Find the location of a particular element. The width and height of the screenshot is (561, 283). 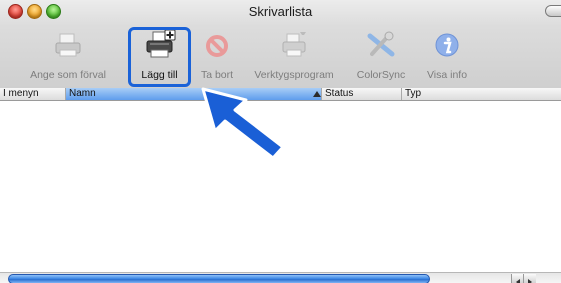

show-info-button: Visa info is located at coordinates (447, 55).